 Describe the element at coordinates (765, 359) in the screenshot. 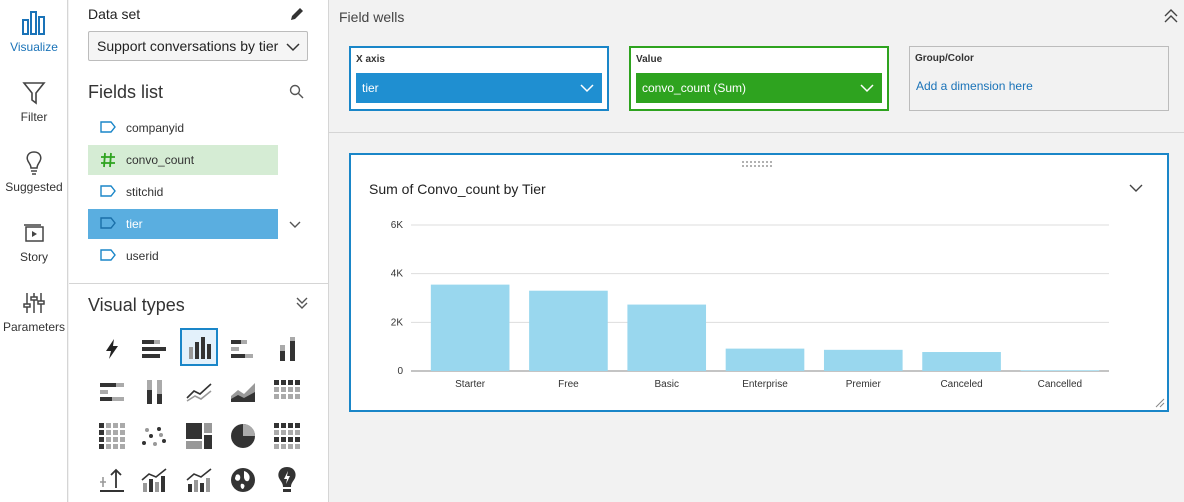

I see `bar-enterprise` at that location.